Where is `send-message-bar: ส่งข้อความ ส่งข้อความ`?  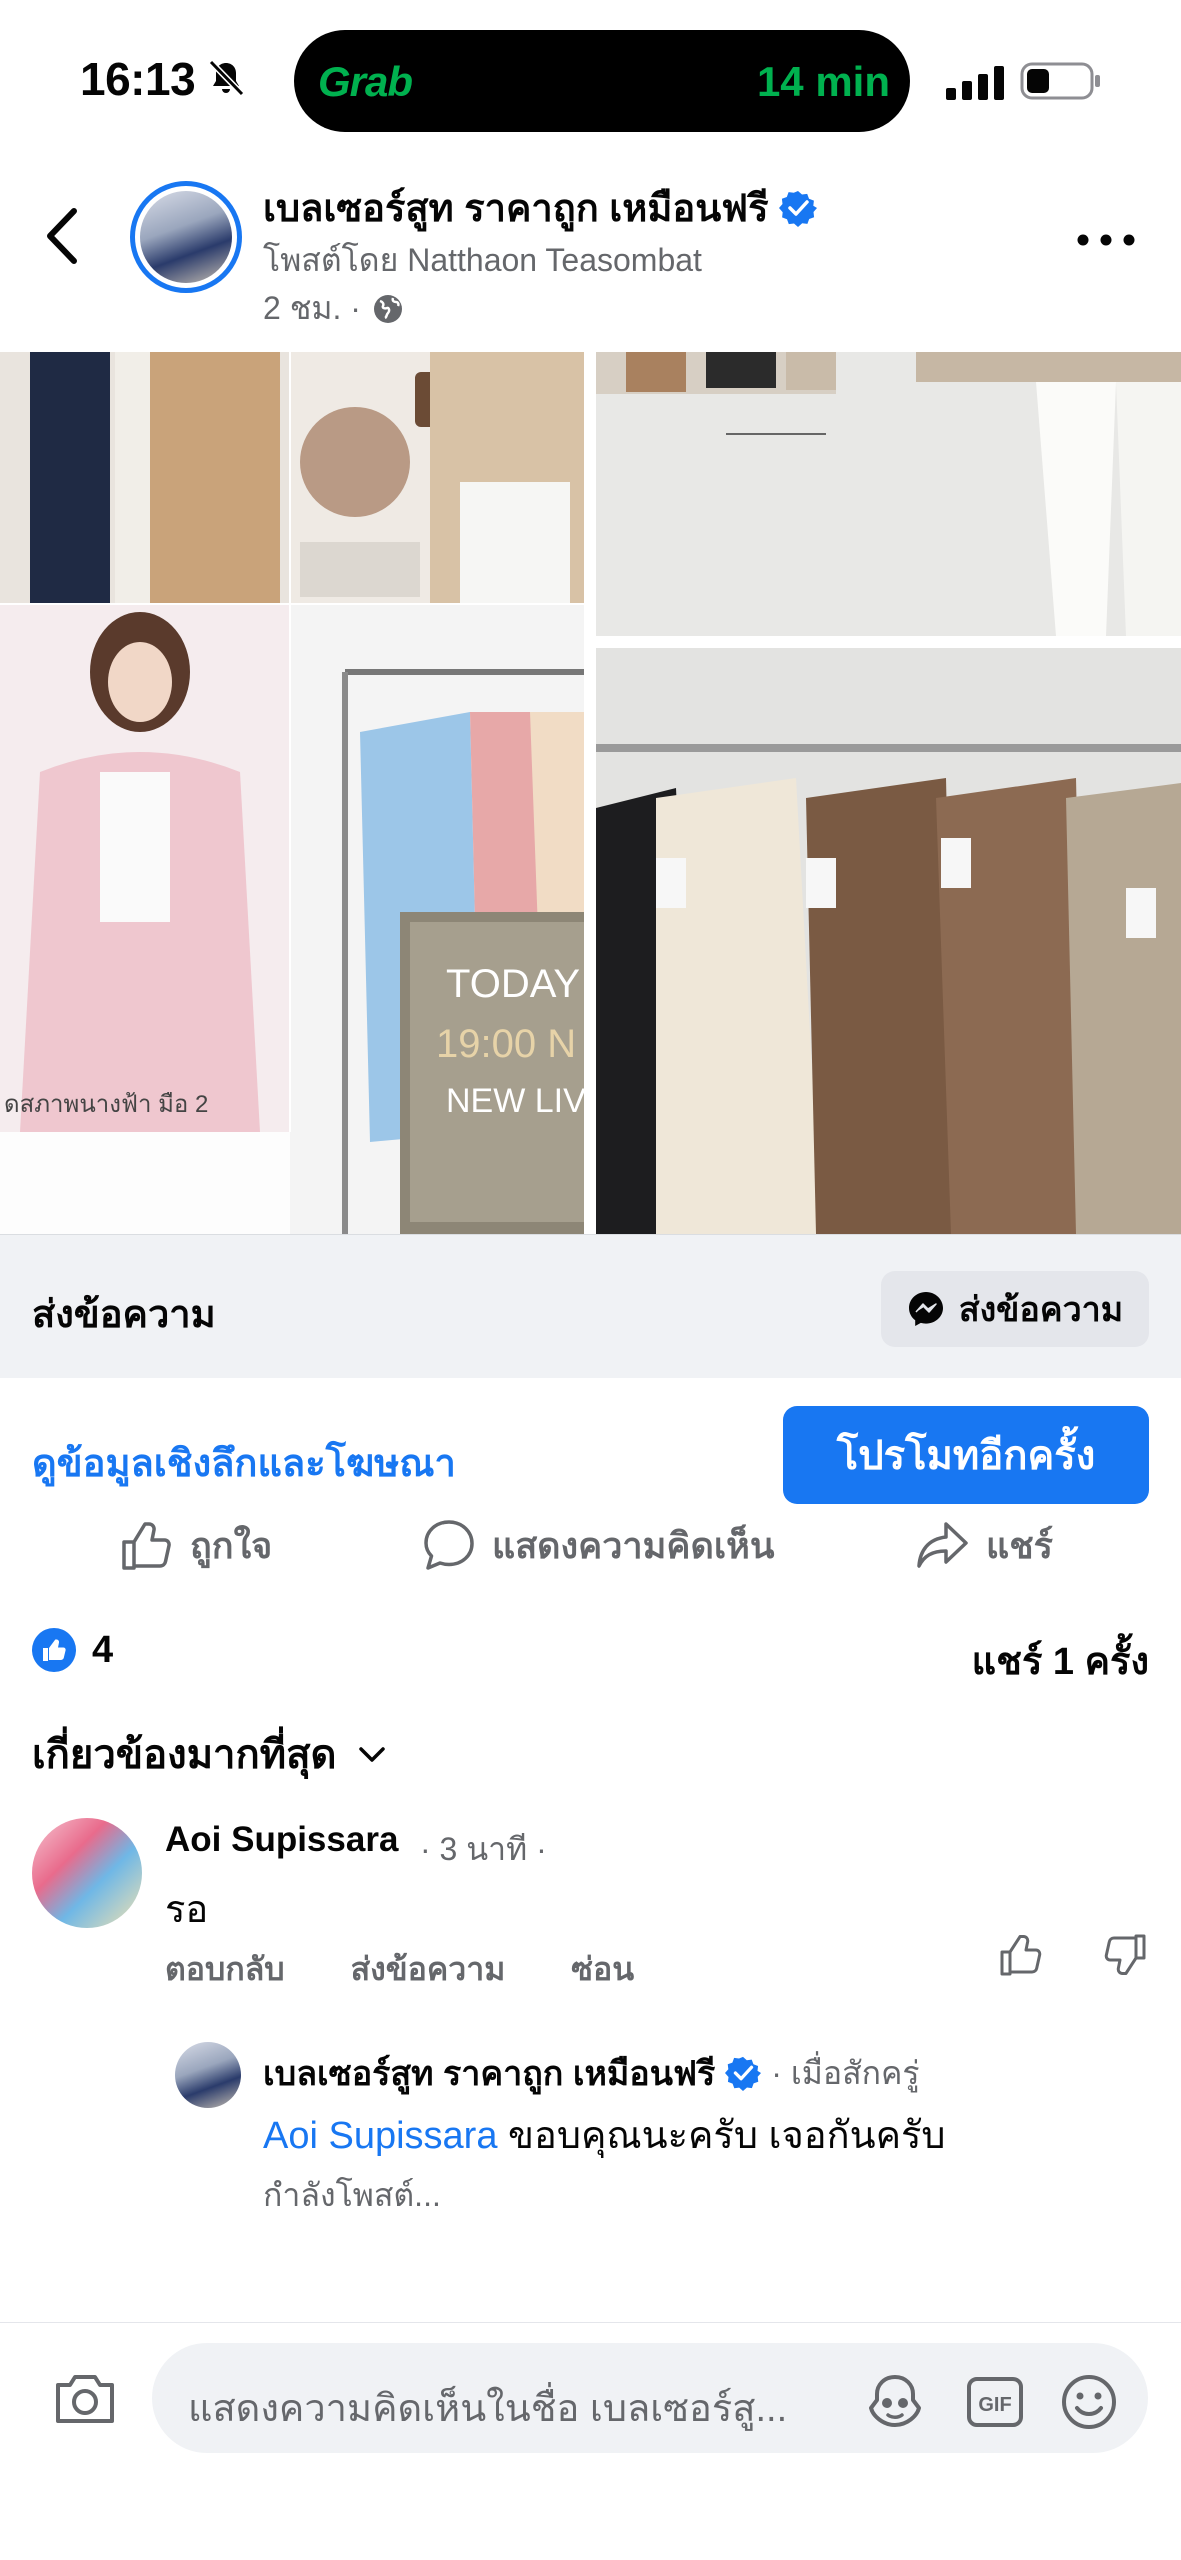
send-message-bar: ส่งข้อความ ส่งข้อความ is located at coordinates (590, 1306).